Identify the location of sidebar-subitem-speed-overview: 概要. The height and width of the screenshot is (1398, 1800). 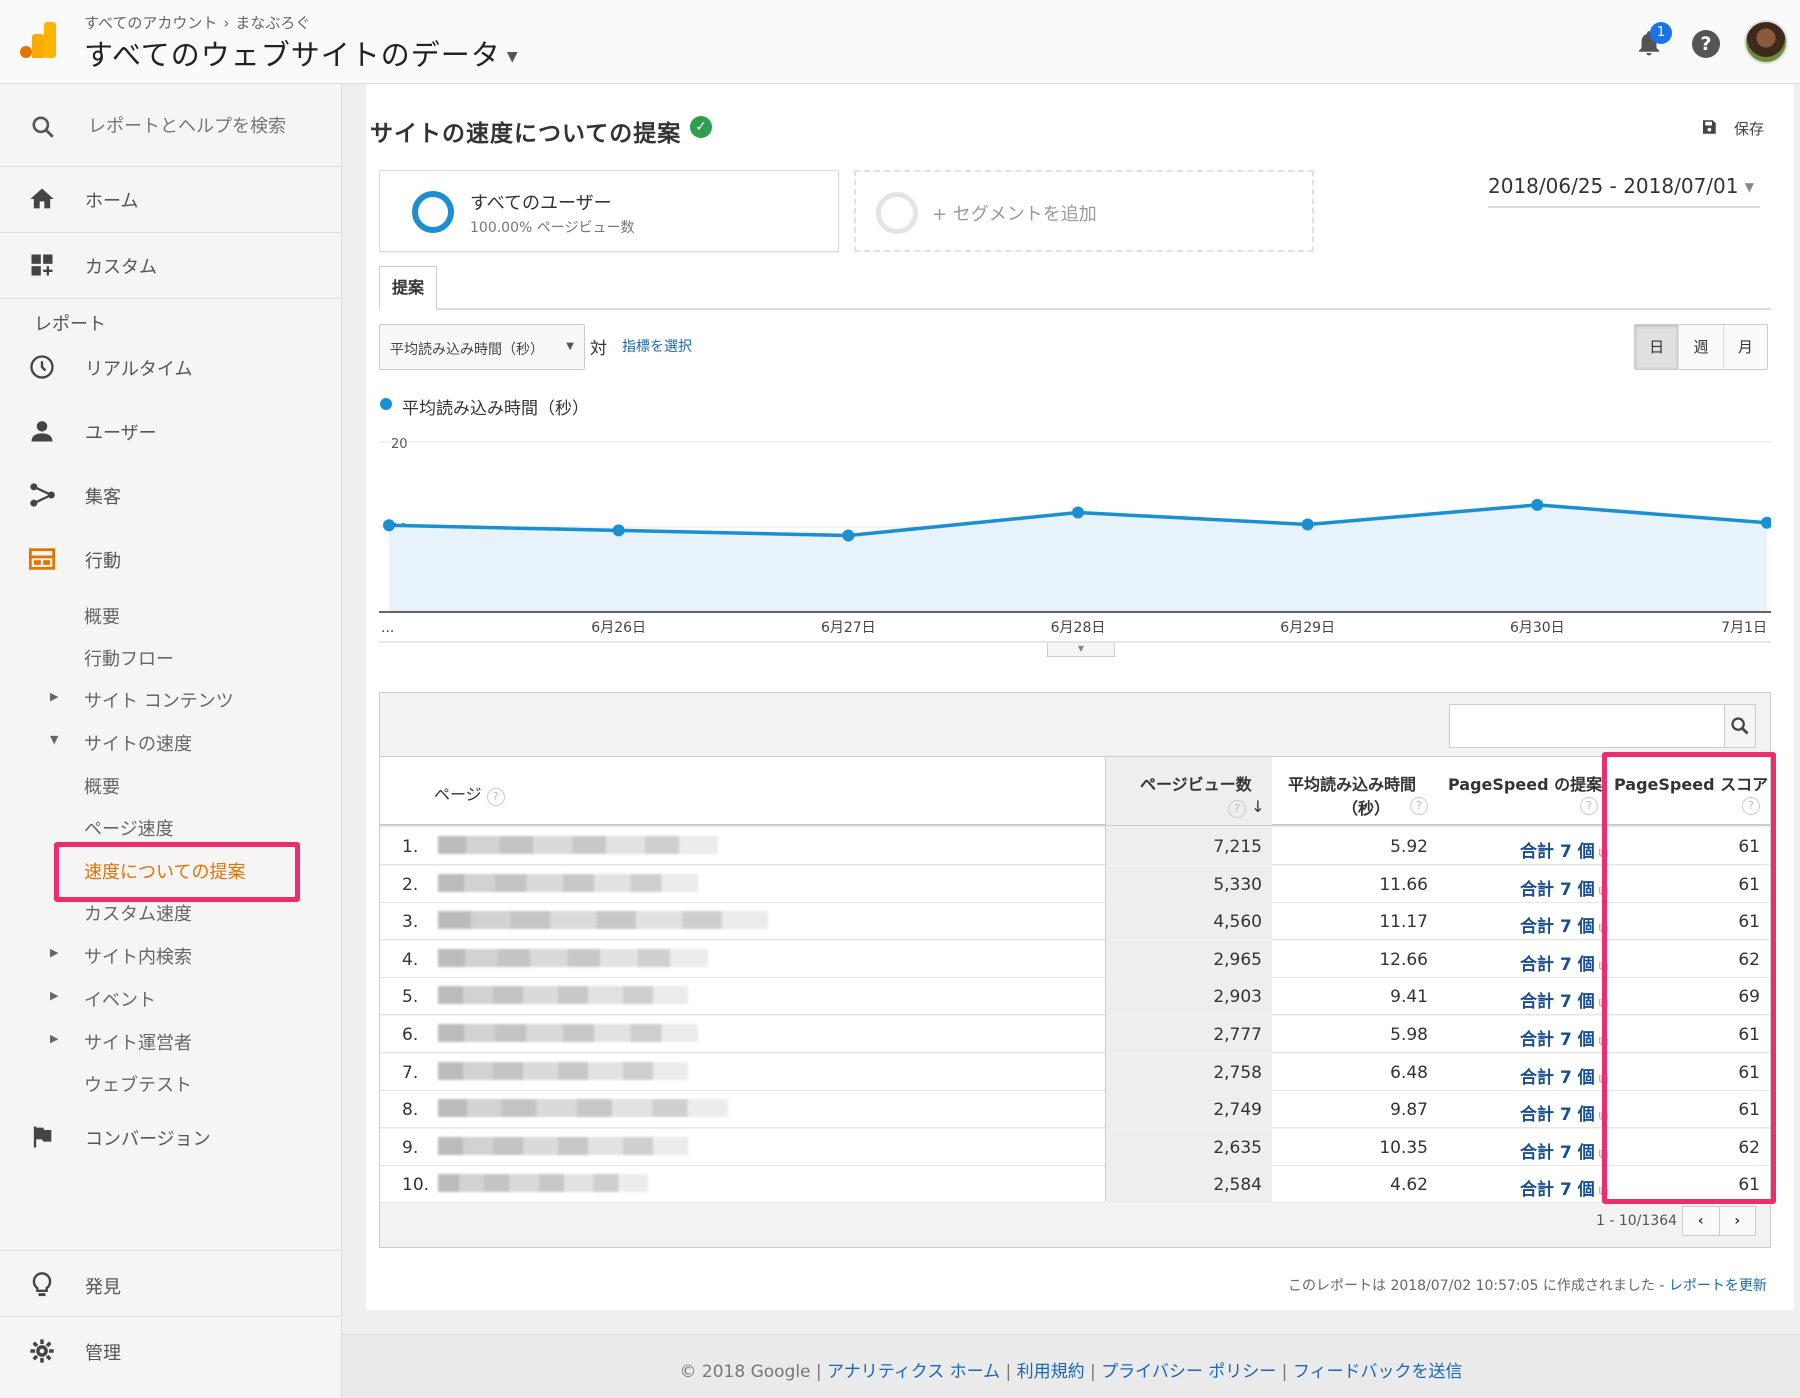
(171, 784).